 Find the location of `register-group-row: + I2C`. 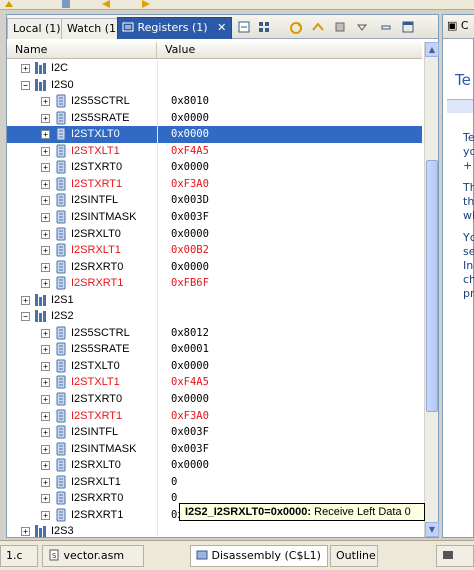

register-group-row: + I2C is located at coordinates (214, 68).